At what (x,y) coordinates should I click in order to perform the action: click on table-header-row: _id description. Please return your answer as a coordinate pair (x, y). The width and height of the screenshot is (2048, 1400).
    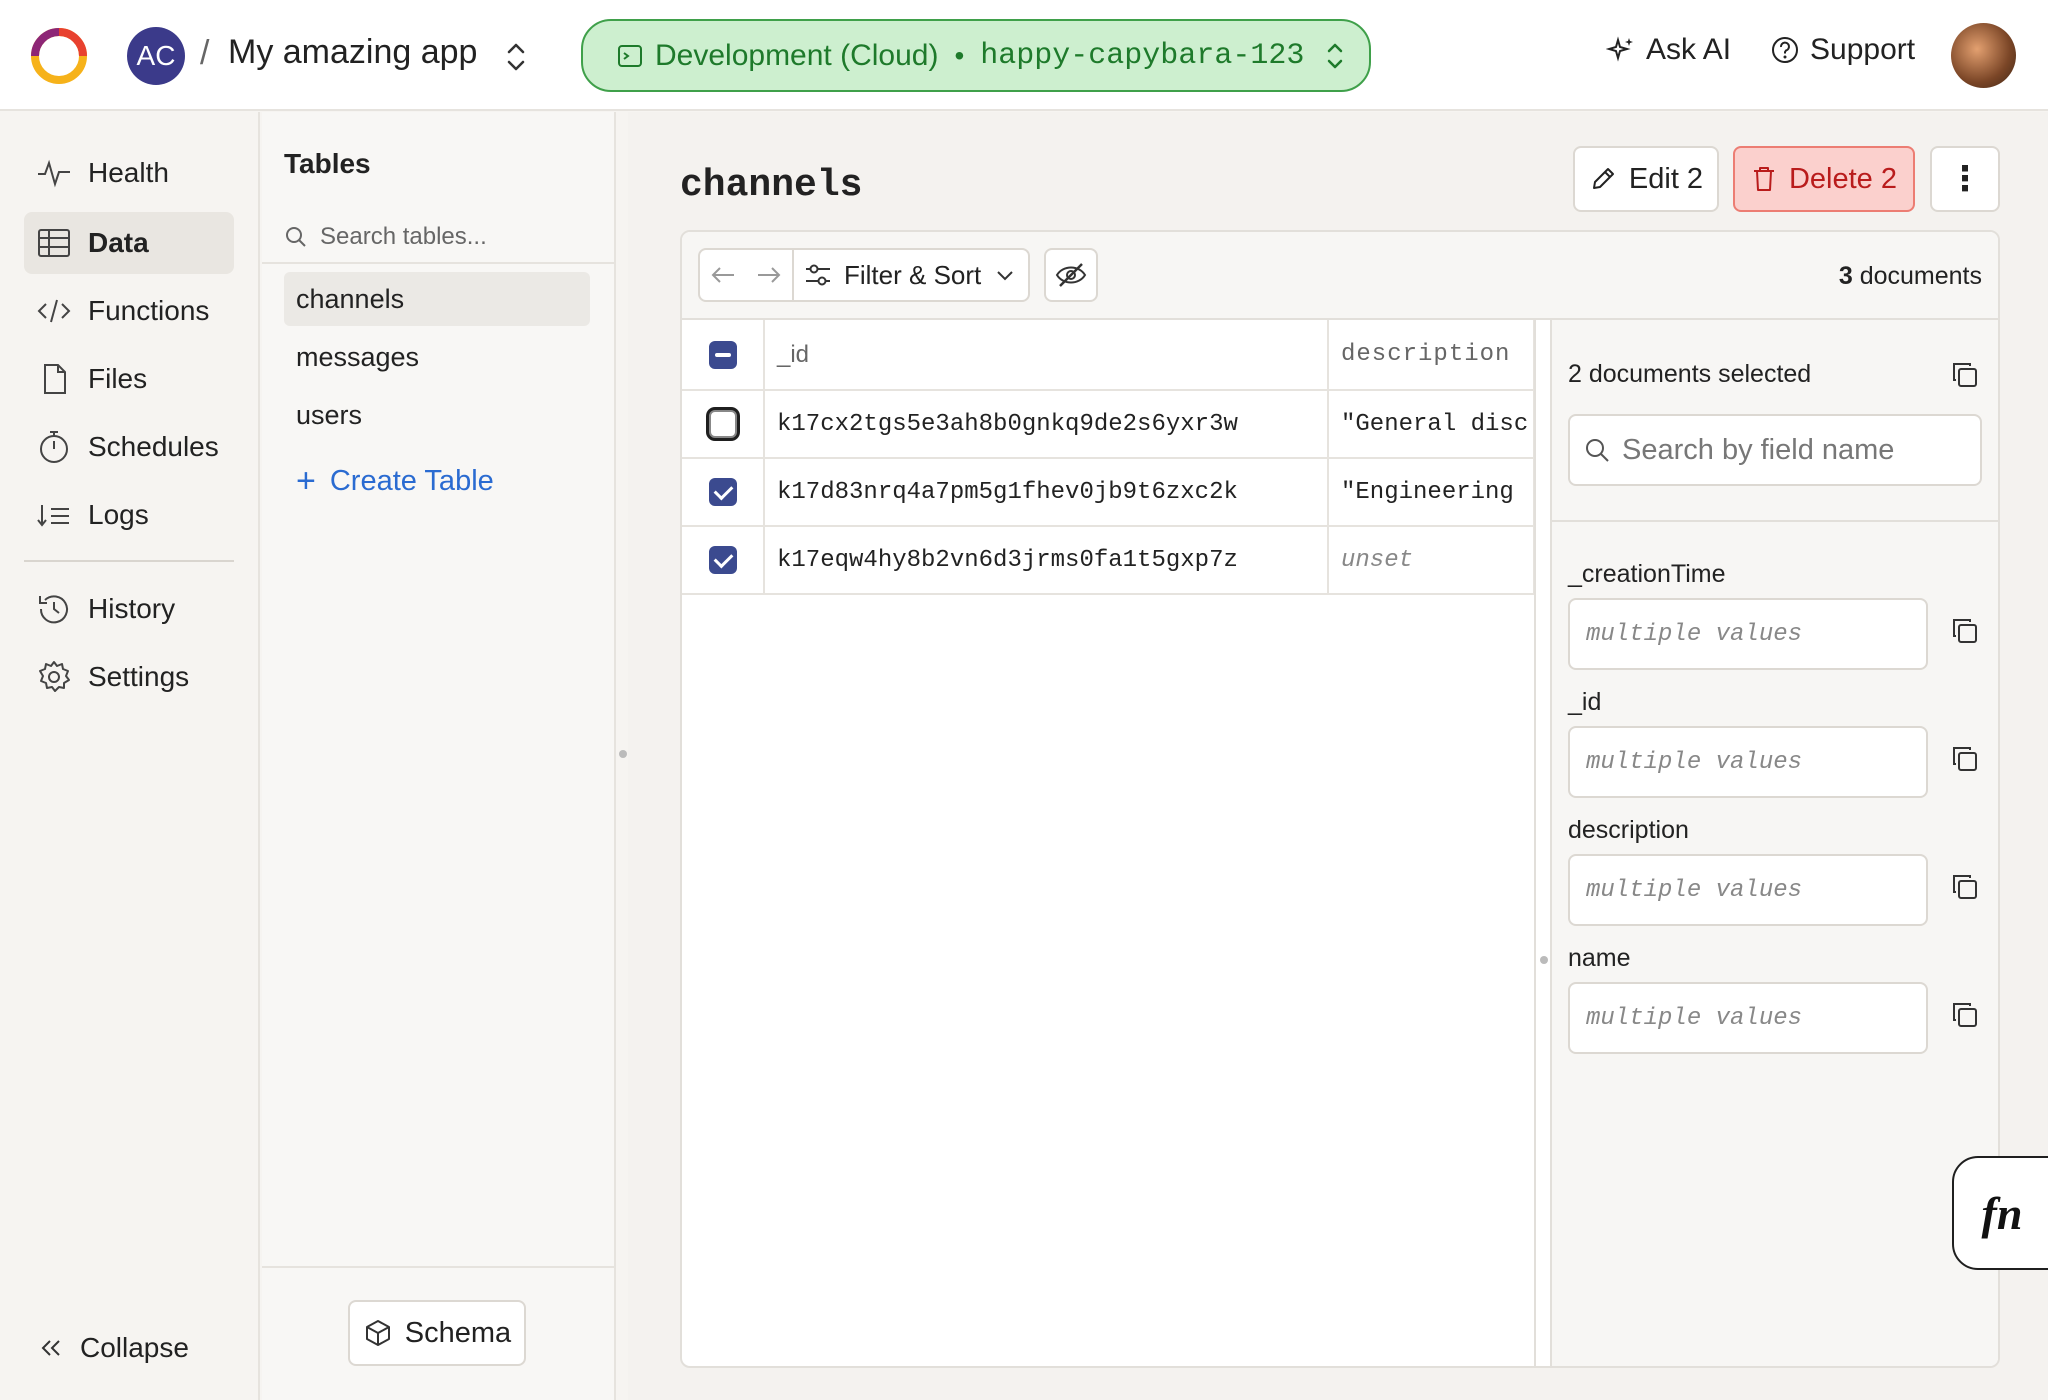
    Looking at the image, I should click on (1108, 355).